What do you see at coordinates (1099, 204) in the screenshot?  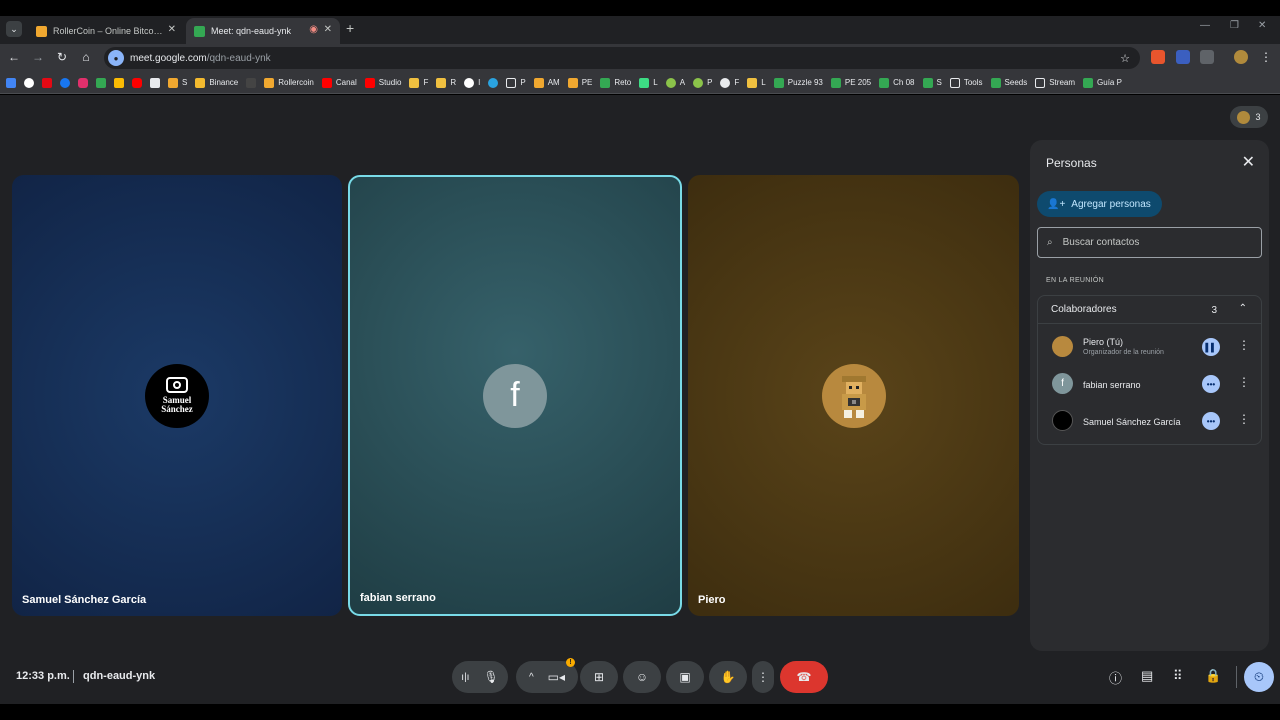 I see `add-people-button: 👤+ Agregar personas` at bounding box center [1099, 204].